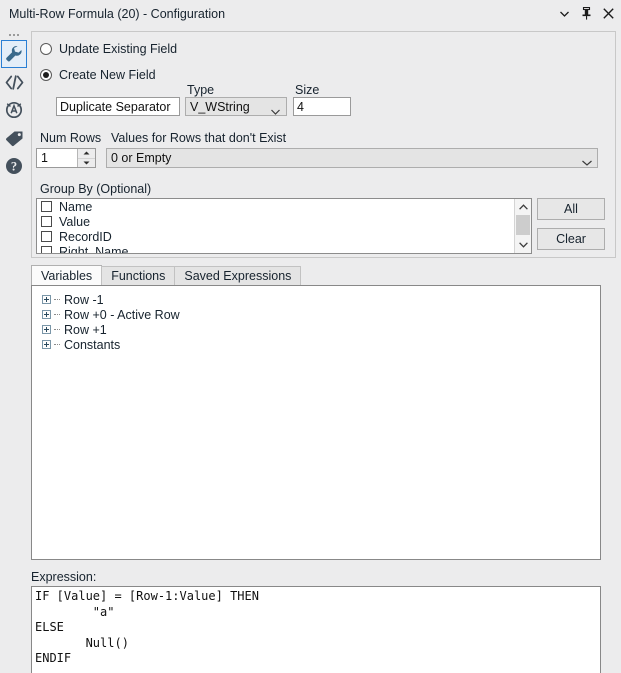  I want to click on window-titlebar: Multi-Row Formula (20) - Configuration, so click(310, 13).